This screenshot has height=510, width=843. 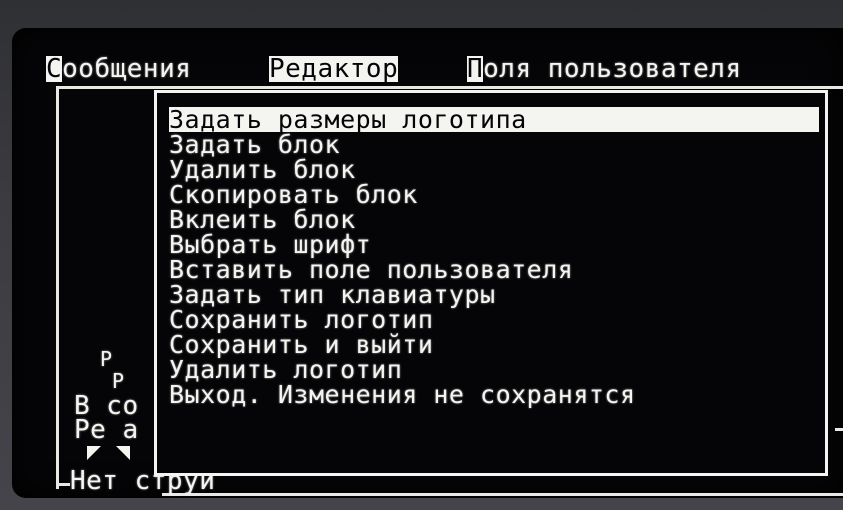 What do you see at coordinates (118, 69) in the screenshot?
I see `menu-messages: Сообщения` at bounding box center [118, 69].